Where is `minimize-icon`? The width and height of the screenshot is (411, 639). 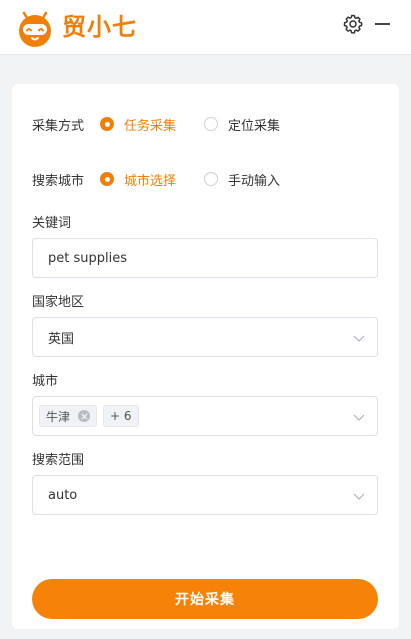 minimize-icon is located at coordinates (383, 24).